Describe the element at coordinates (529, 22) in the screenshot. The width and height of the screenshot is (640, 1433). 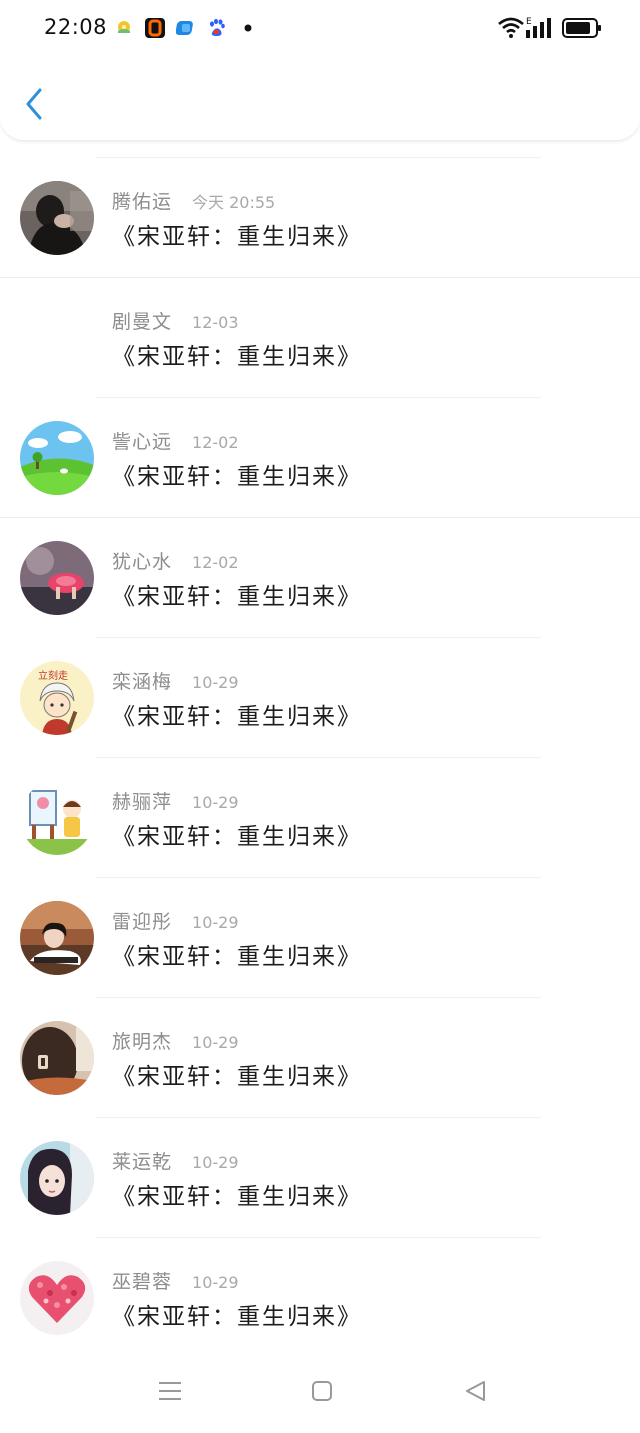
I see `network-type-label: E` at that location.